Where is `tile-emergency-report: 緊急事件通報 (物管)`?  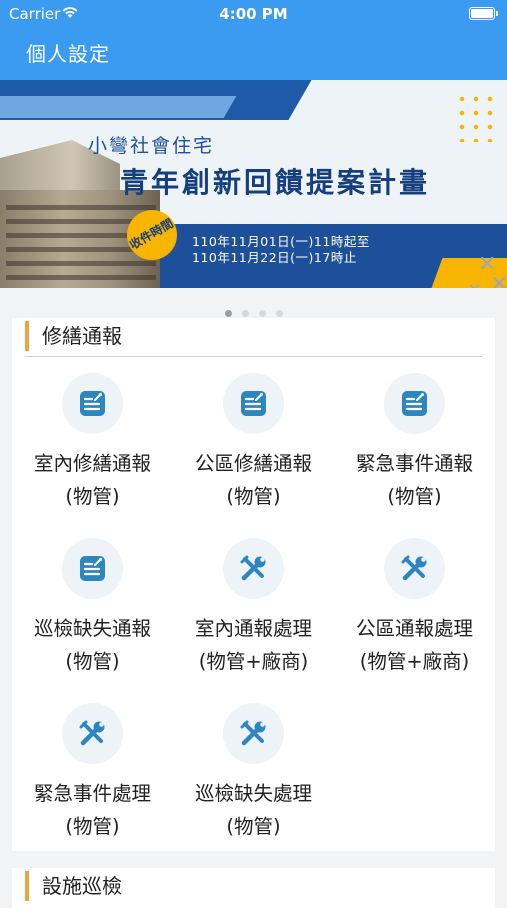 tile-emergency-report: 緊急事件通報 (物管) is located at coordinates (414, 448).